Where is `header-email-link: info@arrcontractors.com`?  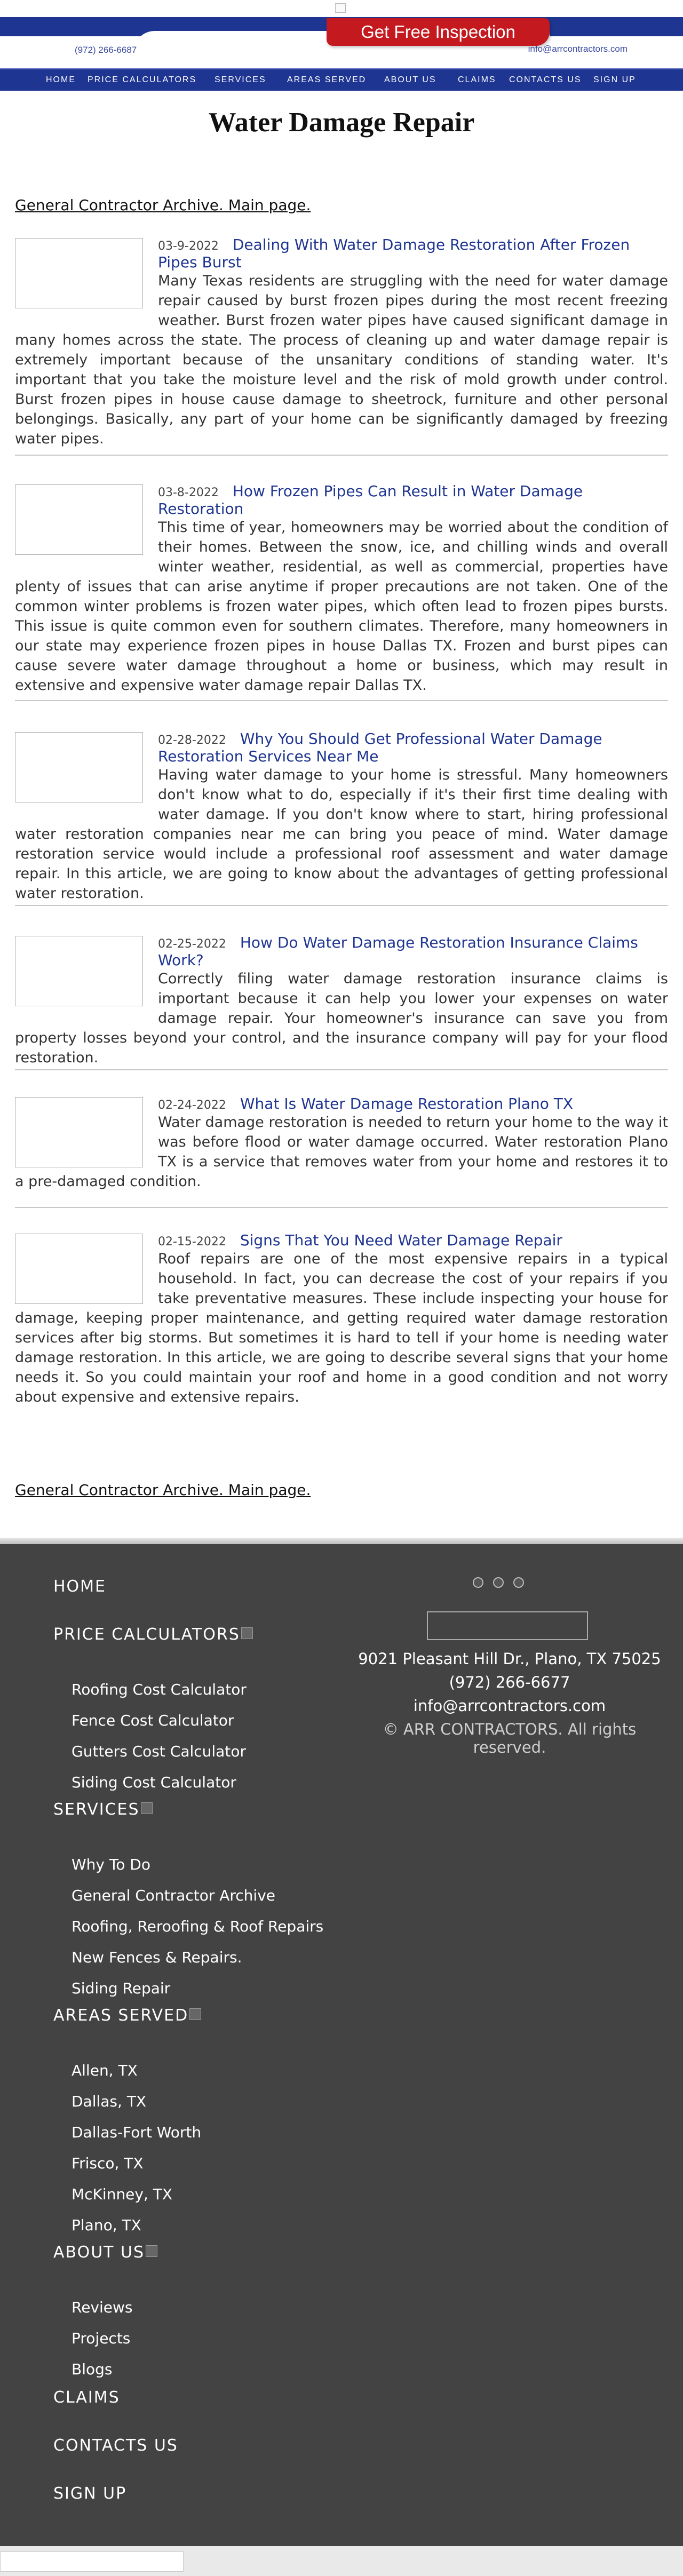
header-email-link: info@arrcontractors.com is located at coordinates (578, 49).